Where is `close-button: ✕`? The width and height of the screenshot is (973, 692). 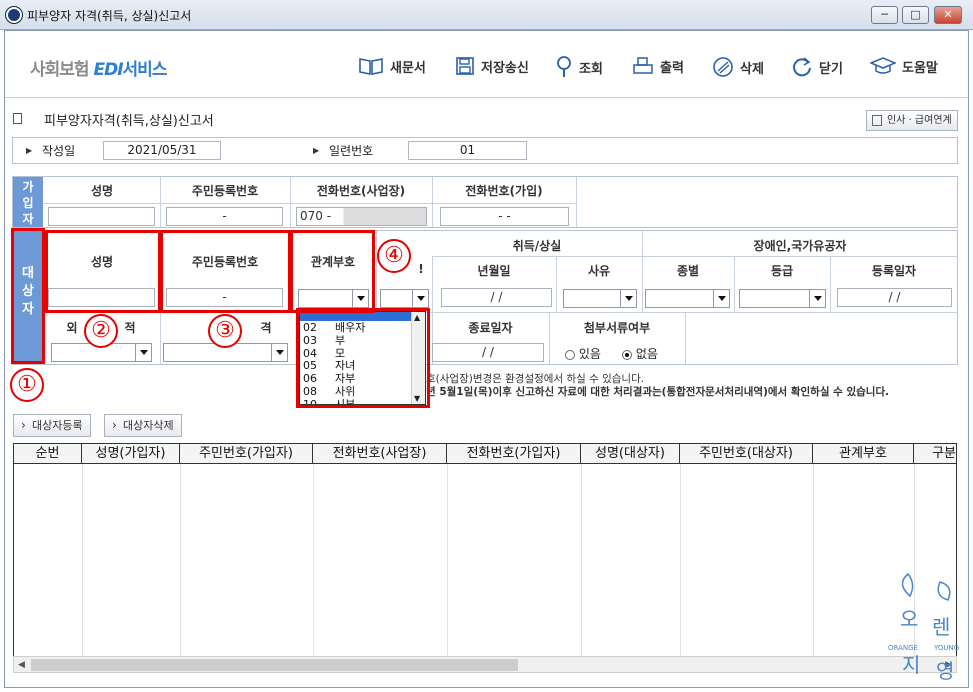
close-button: ✕ is located at coordinates (948, 15).